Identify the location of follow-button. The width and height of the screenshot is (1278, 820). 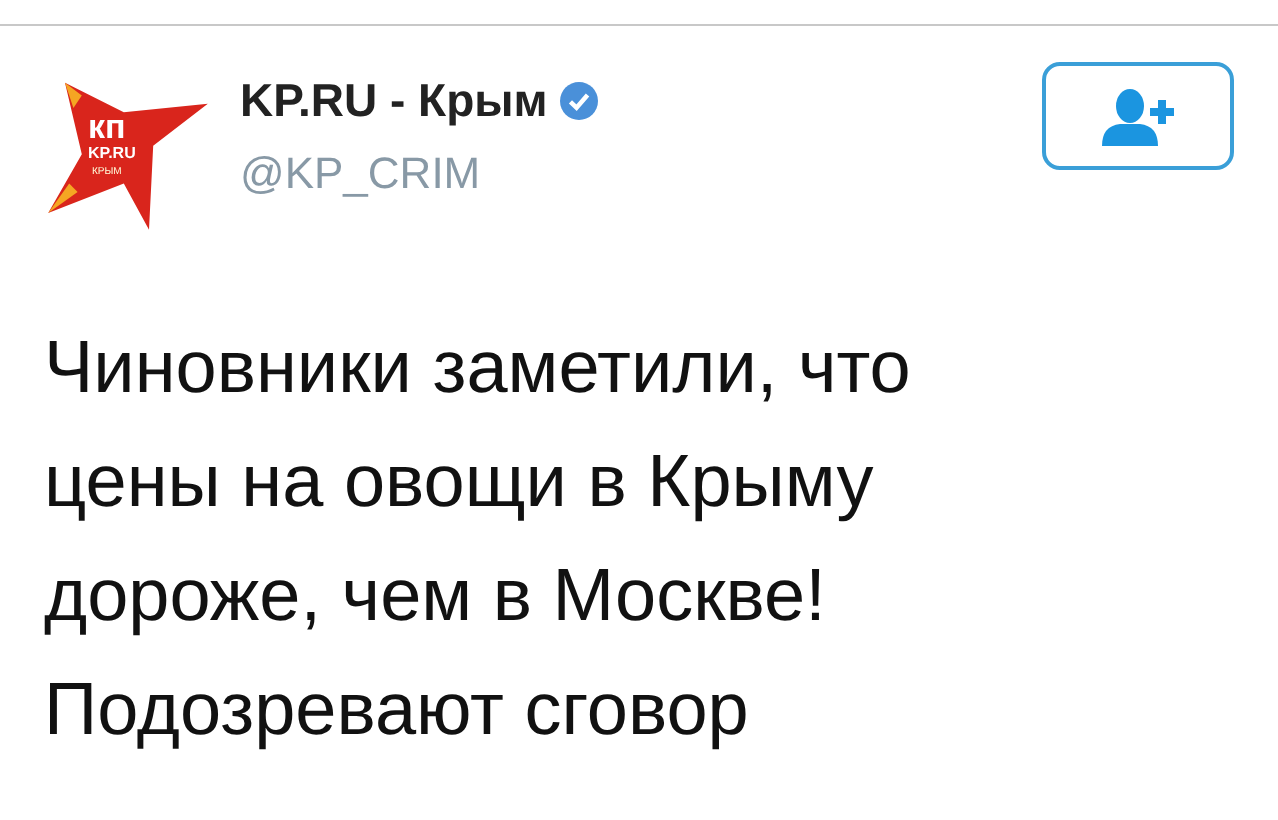
(1138, 116).